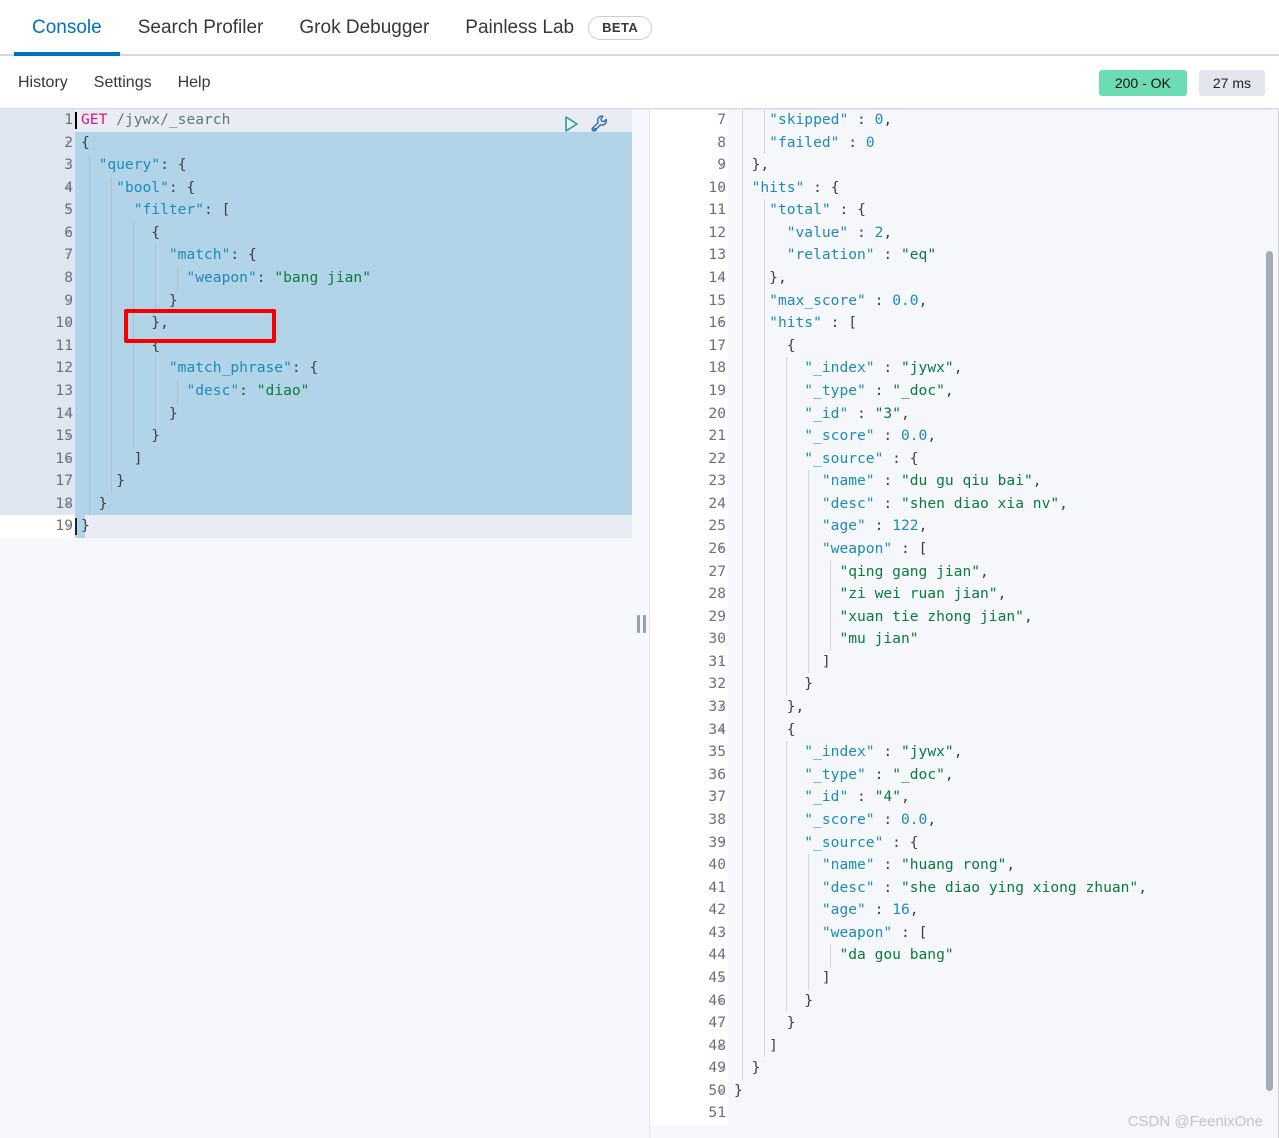 The width and height of the screenshot is (1279, 1138). I want to click on line-number: 35, so click(689, 752).